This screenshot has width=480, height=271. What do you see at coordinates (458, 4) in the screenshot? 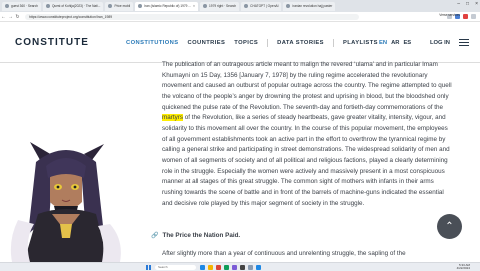
I see `minimize-icon: –` at bounding box center [458, 4].